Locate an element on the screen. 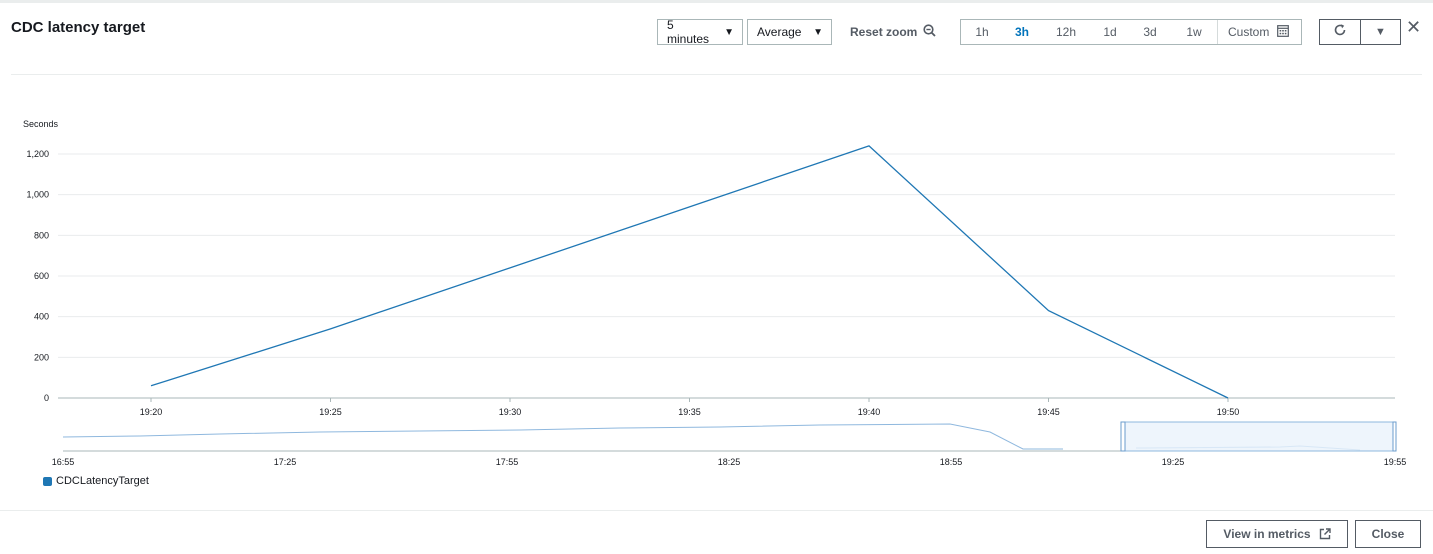 The width and height of the screenshot is (1433, 554). x-tick-label: 19:30 is located at coordinates (510, 412).